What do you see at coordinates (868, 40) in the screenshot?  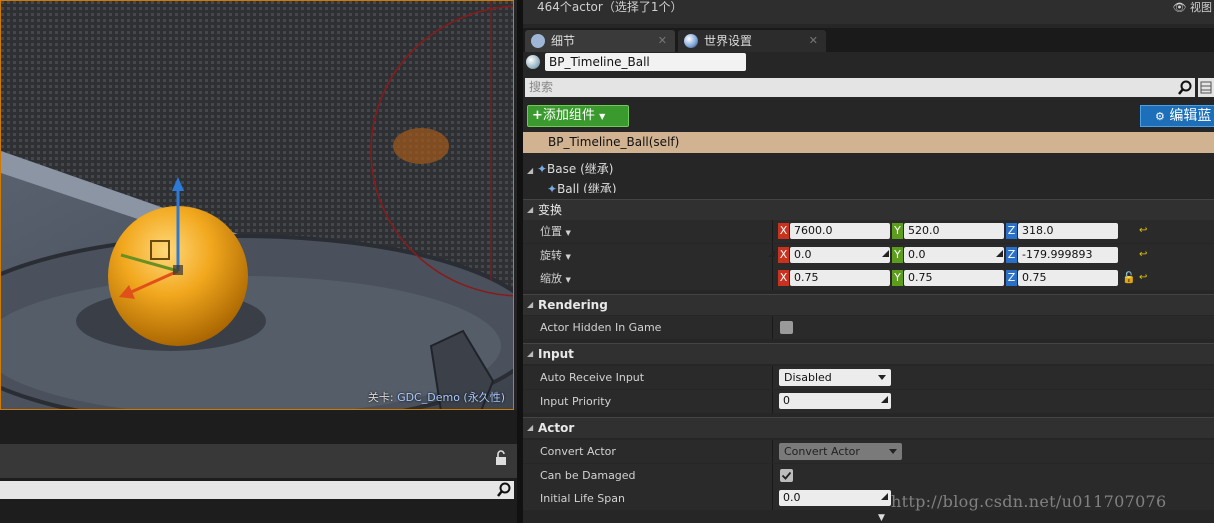 I see `tab-strip: 细节 ✕ 世界设置 ✕` at bounding box center [868, 40].